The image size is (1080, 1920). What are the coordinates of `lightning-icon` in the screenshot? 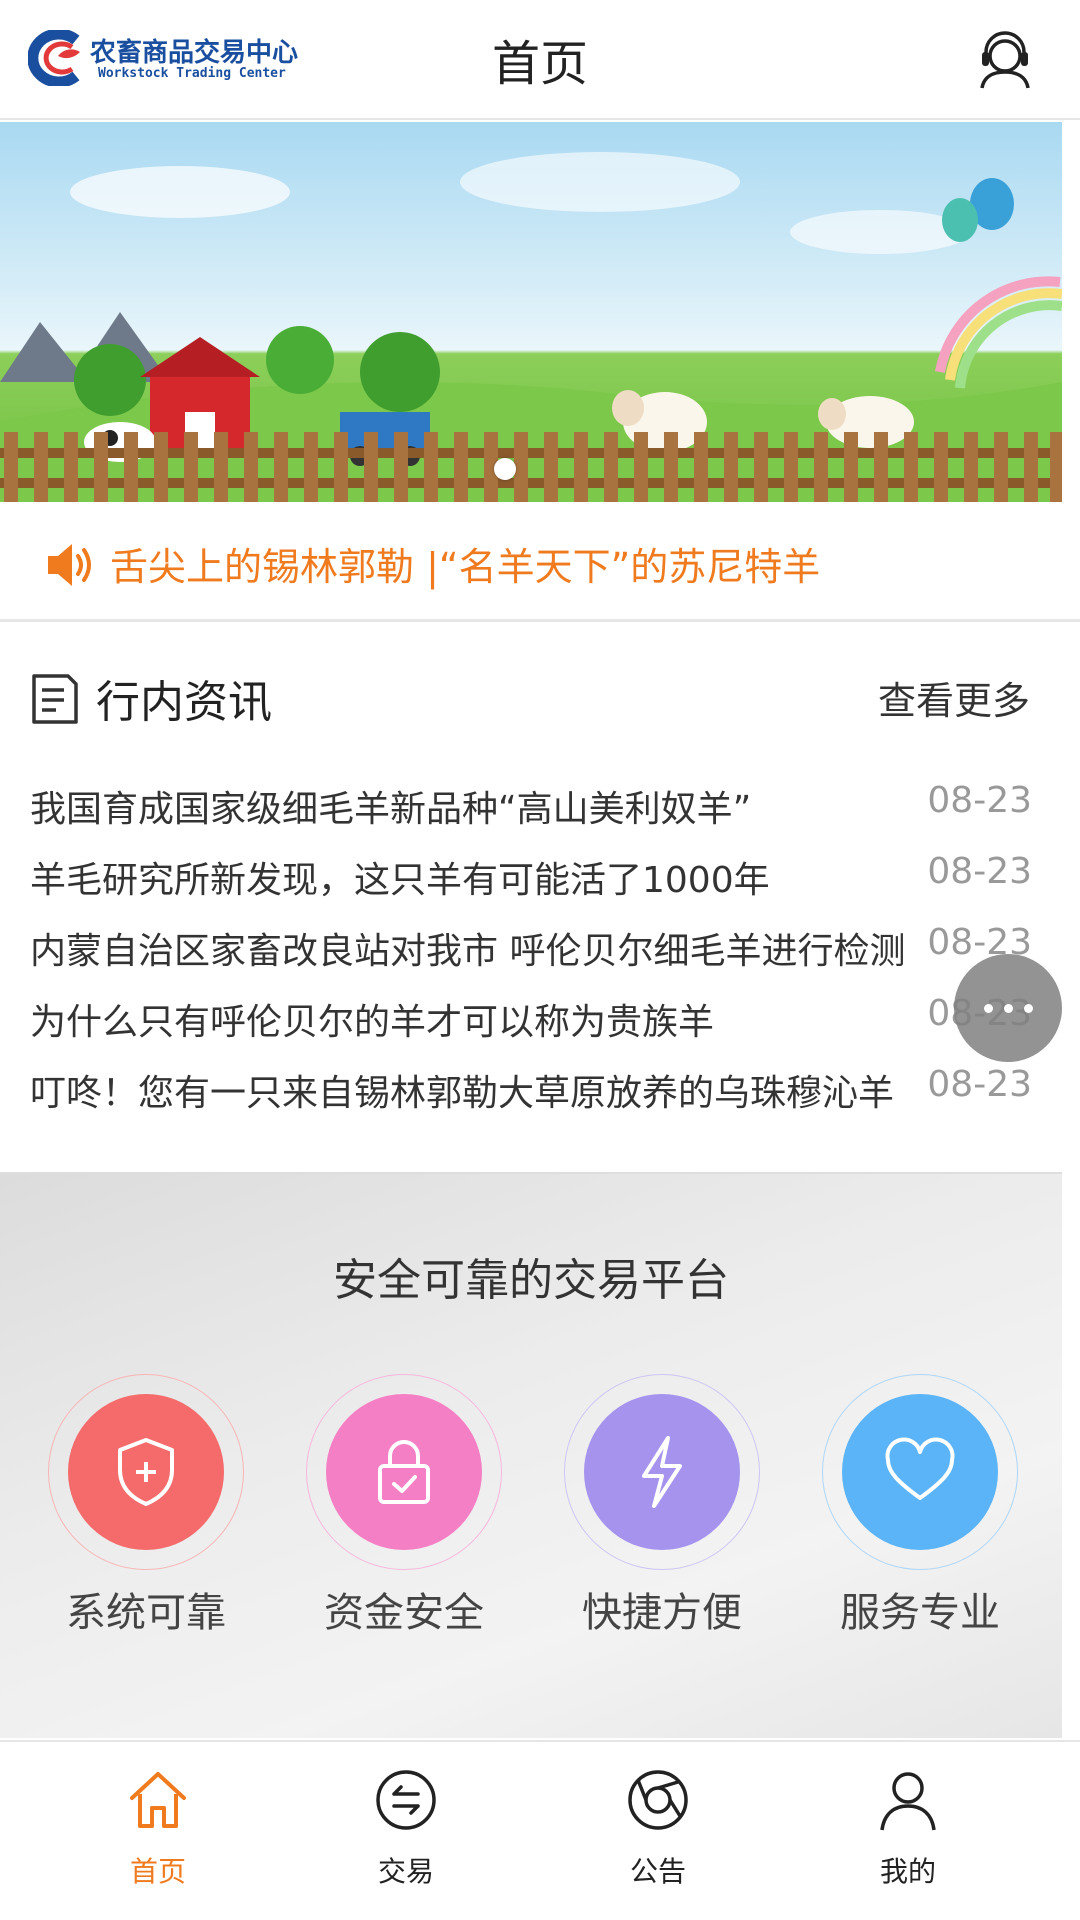 It's located at (662, 1472).